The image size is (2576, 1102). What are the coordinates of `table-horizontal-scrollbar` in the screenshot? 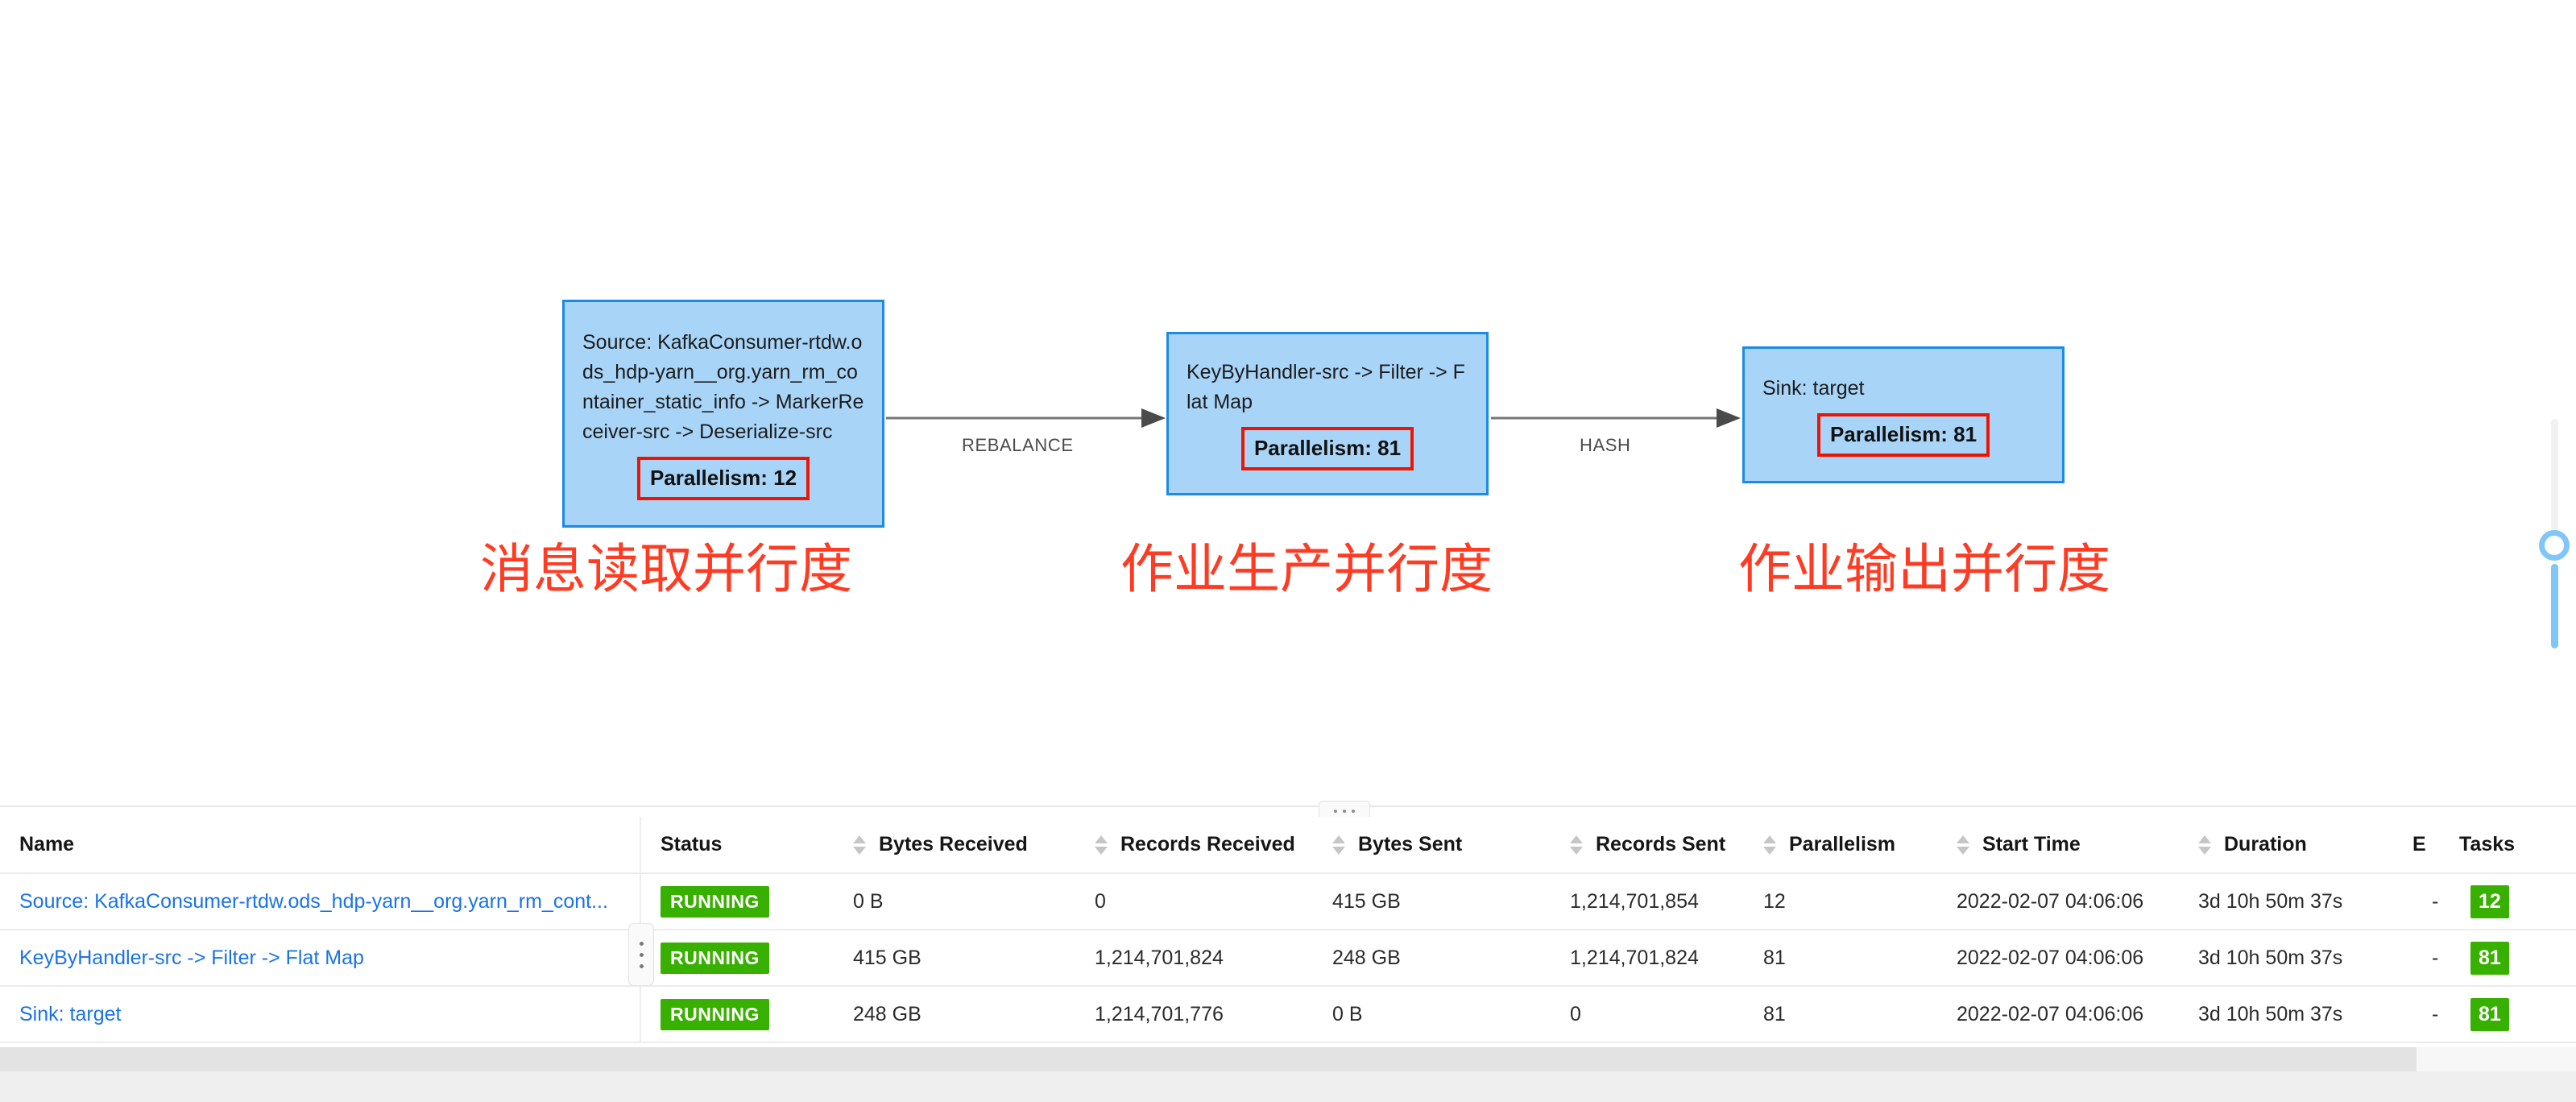 It's located at (1288, 1059).